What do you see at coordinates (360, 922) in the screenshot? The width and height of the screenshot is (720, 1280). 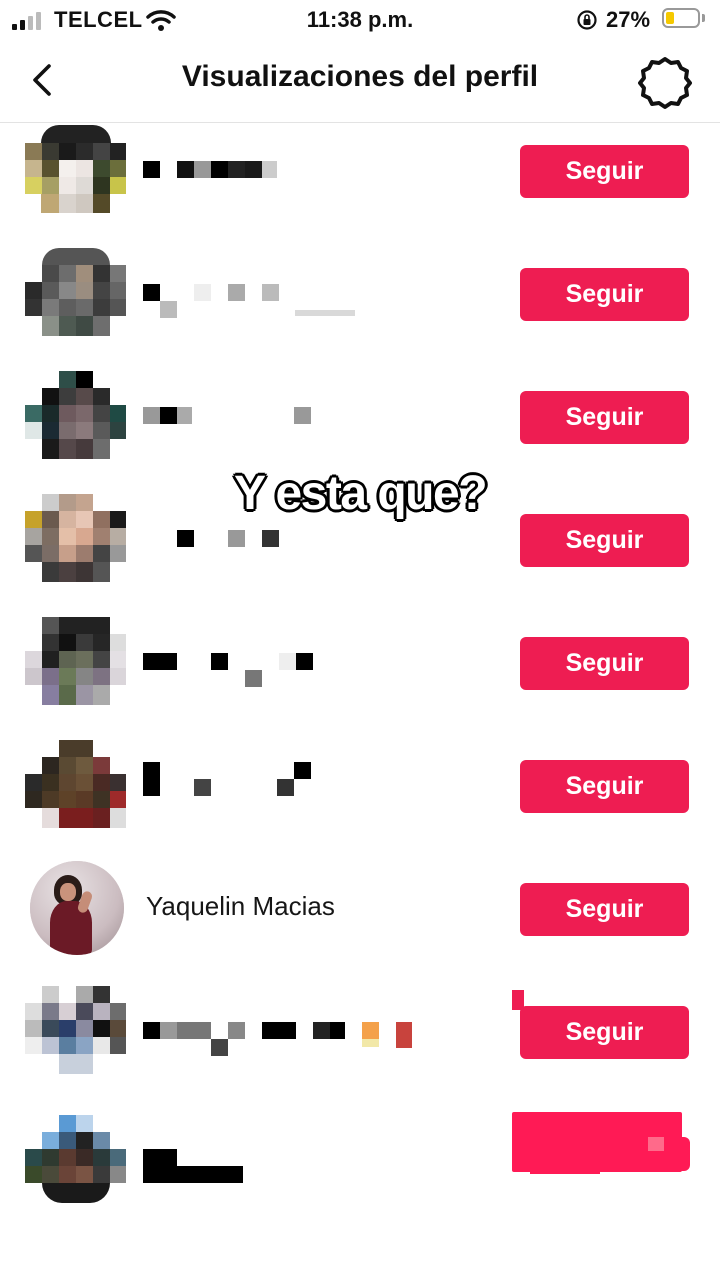 I see `list-item: Yaquelin Macias Seguir` at bounding box center [360, 922].